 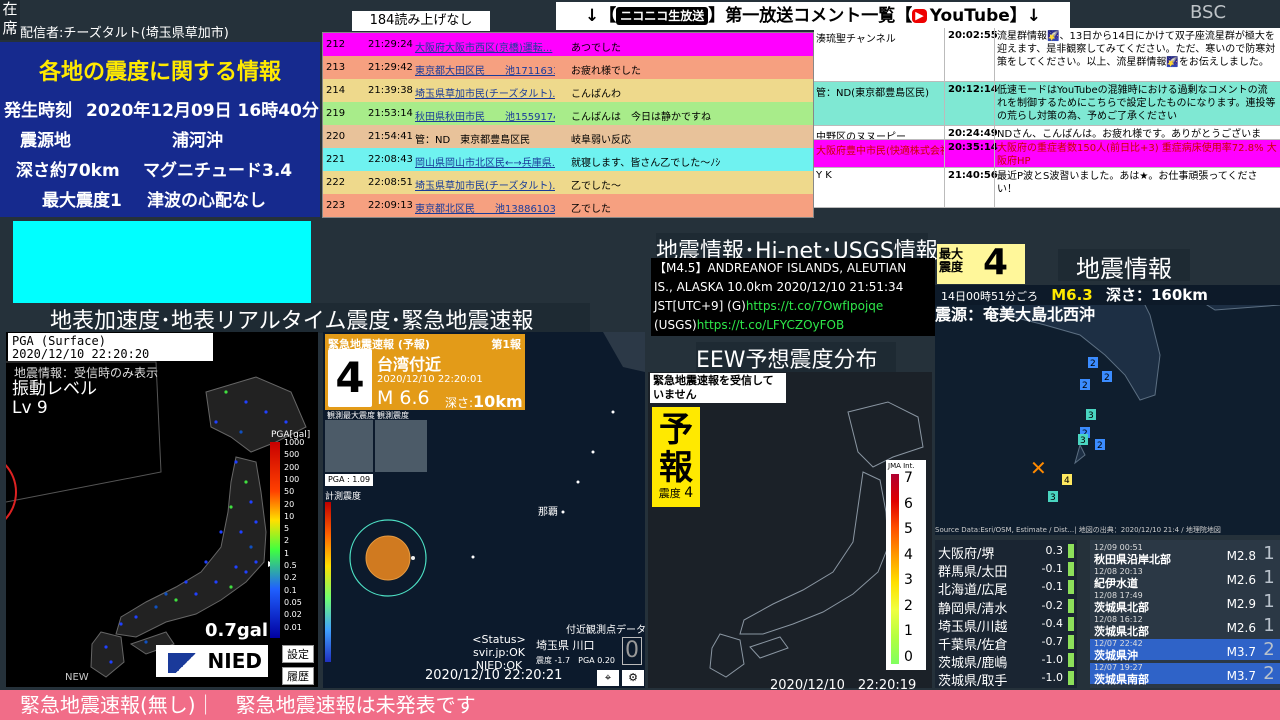 I want to click on pga-legend-tick: 0.01, so click(x=293, y=627).